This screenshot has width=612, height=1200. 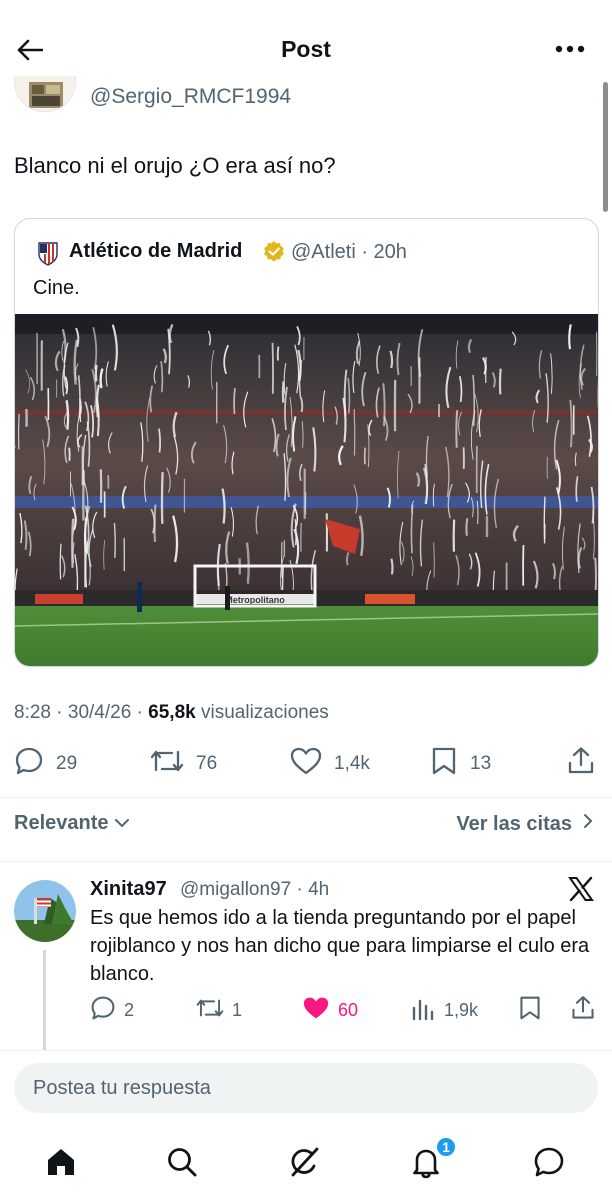 I want to click on share-button, so click(x=581, y=764).